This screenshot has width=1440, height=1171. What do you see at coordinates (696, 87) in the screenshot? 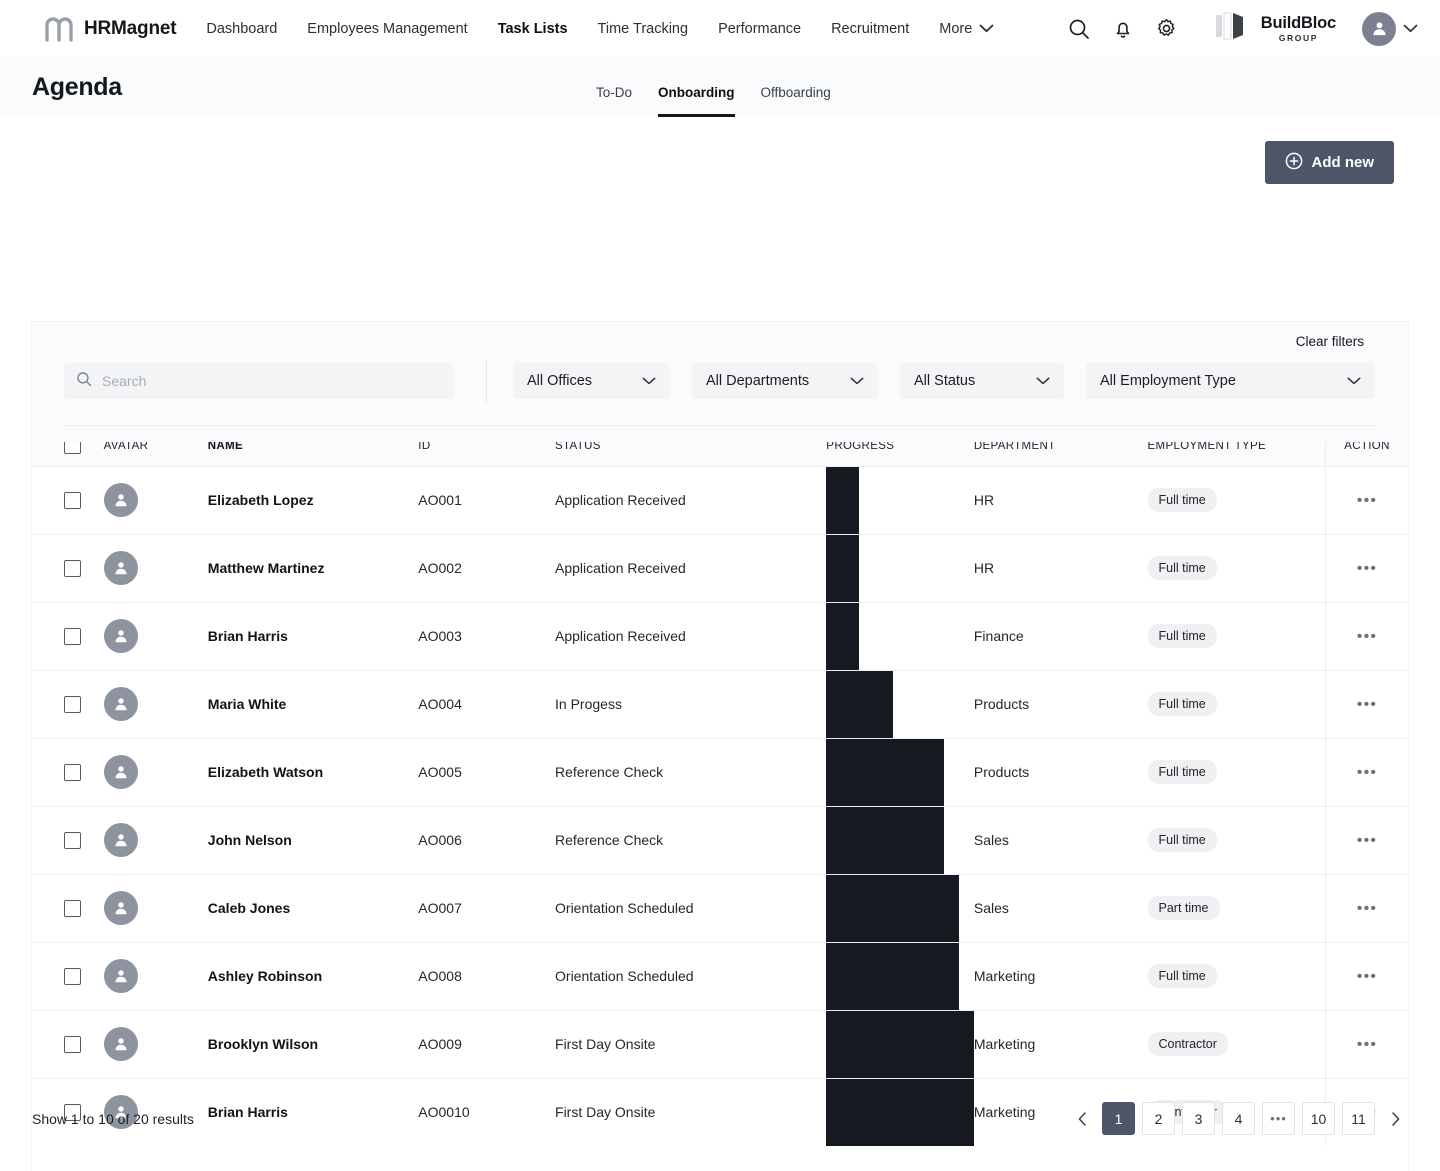
I see `tab-onboarding: Onboarding` at bounding box center [696, 87].